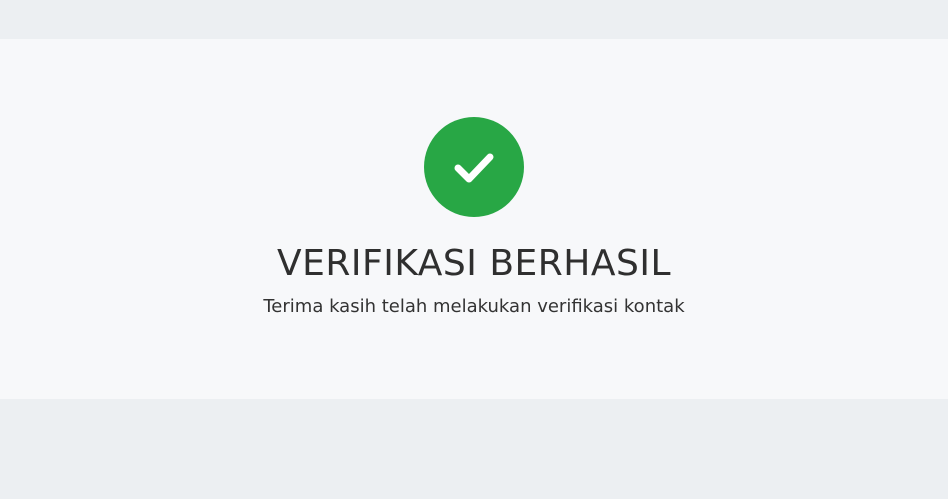  I want to click on checkmark-icon, so click(474, 168).